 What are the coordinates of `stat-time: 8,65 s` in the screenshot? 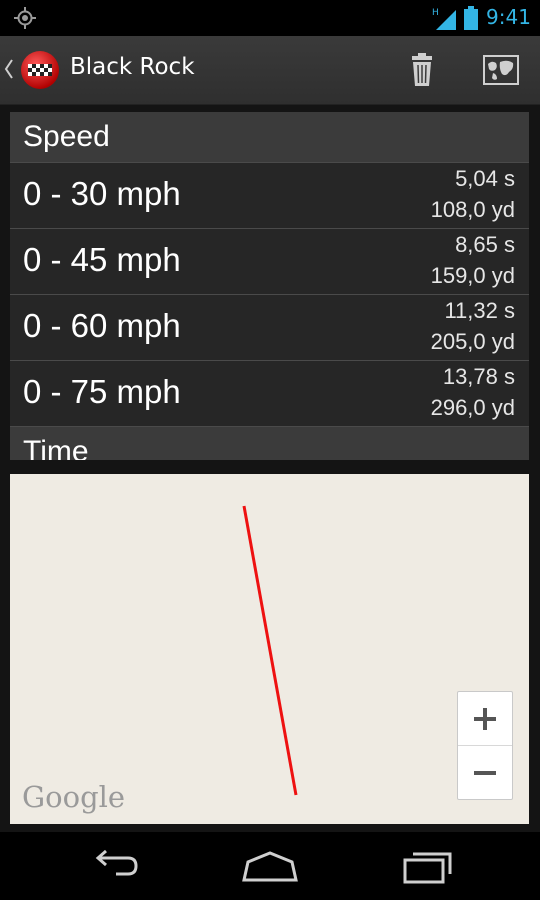 It's located at (485, 244).